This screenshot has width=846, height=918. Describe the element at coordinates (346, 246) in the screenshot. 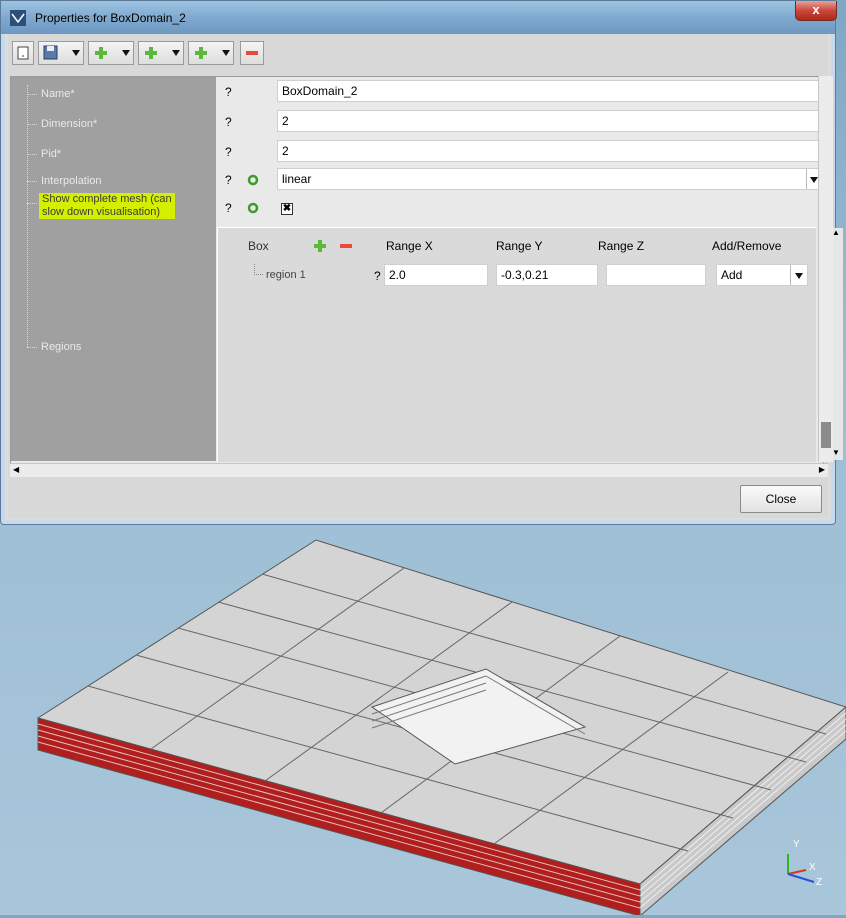

I see `remove-region-icon` at that location.